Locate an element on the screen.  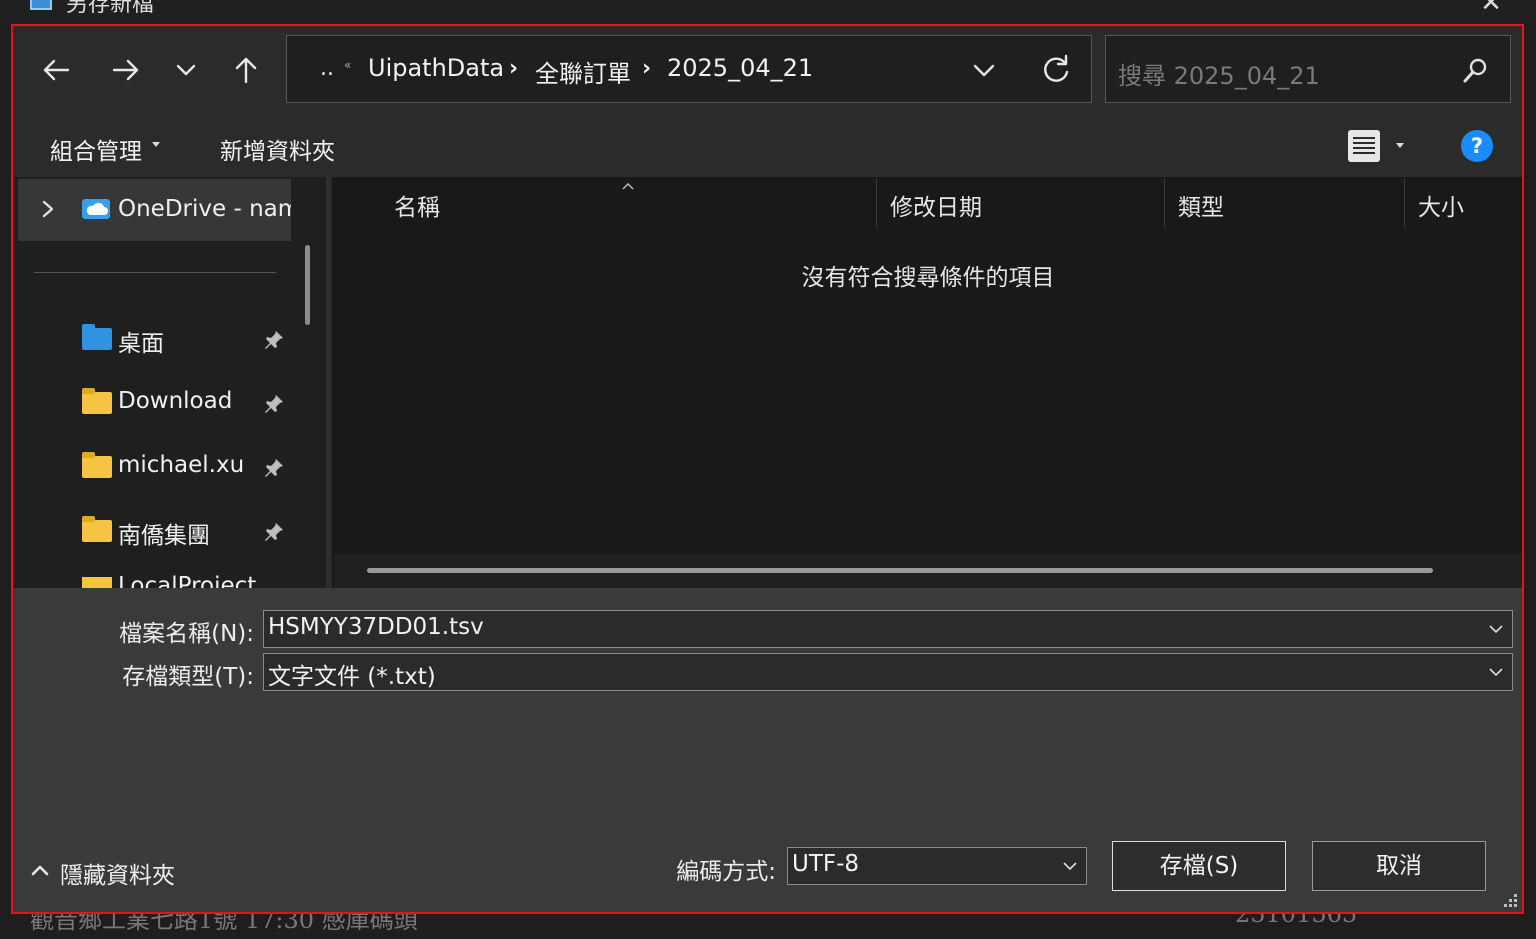
nav-item-nanqiao-group: 南僑集團 is located at coordinates (164, 533).